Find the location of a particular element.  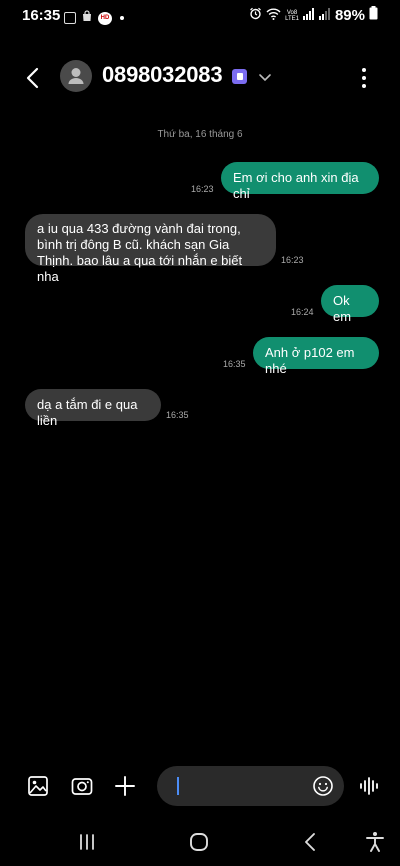

chevron-left-icon is located at coordinates (32, 78).